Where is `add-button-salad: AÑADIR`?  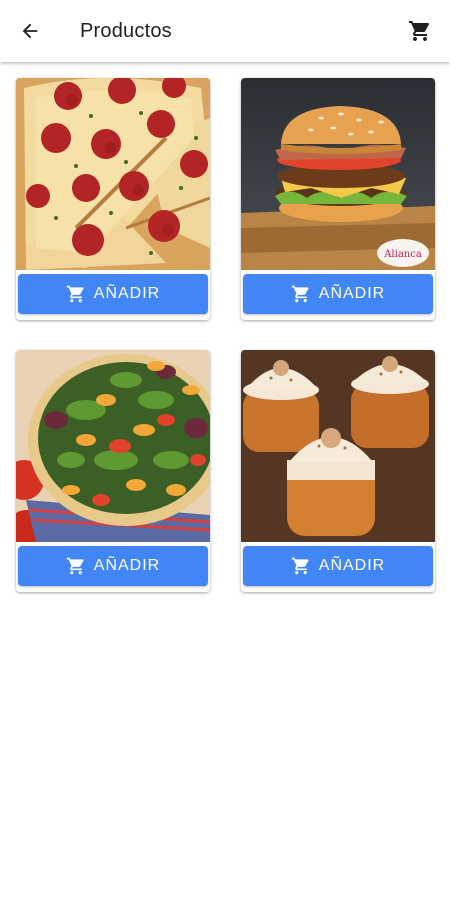
add-button-salad: AÑADIR is located at coordinates (113, 566).